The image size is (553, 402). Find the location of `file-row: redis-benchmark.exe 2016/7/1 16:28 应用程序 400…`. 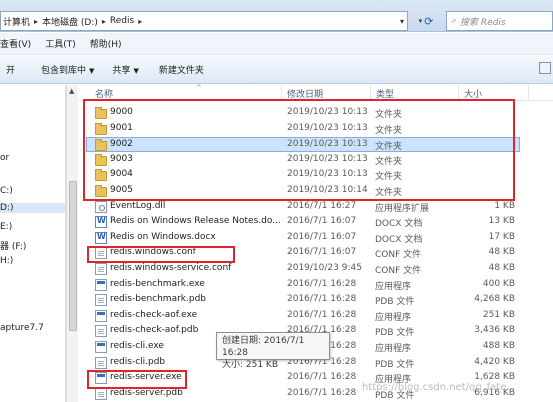

file-row: redis-benchmark.exe 2016/7/1 16:28 应用程序 400… is located at coordinates (315, 285).